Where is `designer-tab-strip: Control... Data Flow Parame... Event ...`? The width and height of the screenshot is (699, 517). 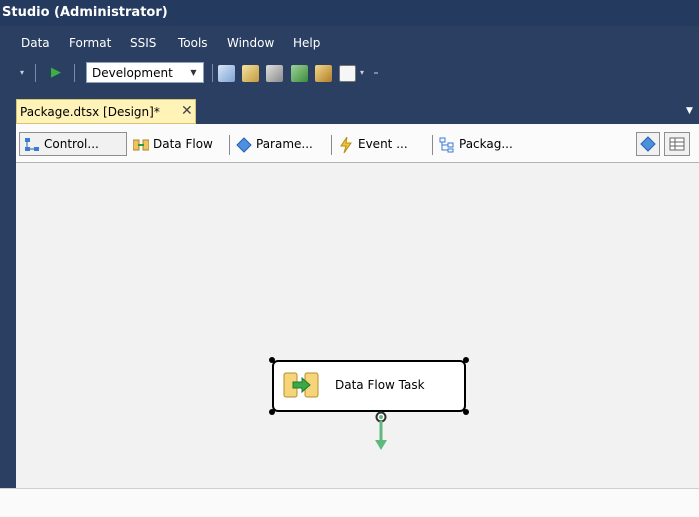 designer-tab-strip: Control... Data Flow Parame... Event ... is located at coordinates (357, 143).